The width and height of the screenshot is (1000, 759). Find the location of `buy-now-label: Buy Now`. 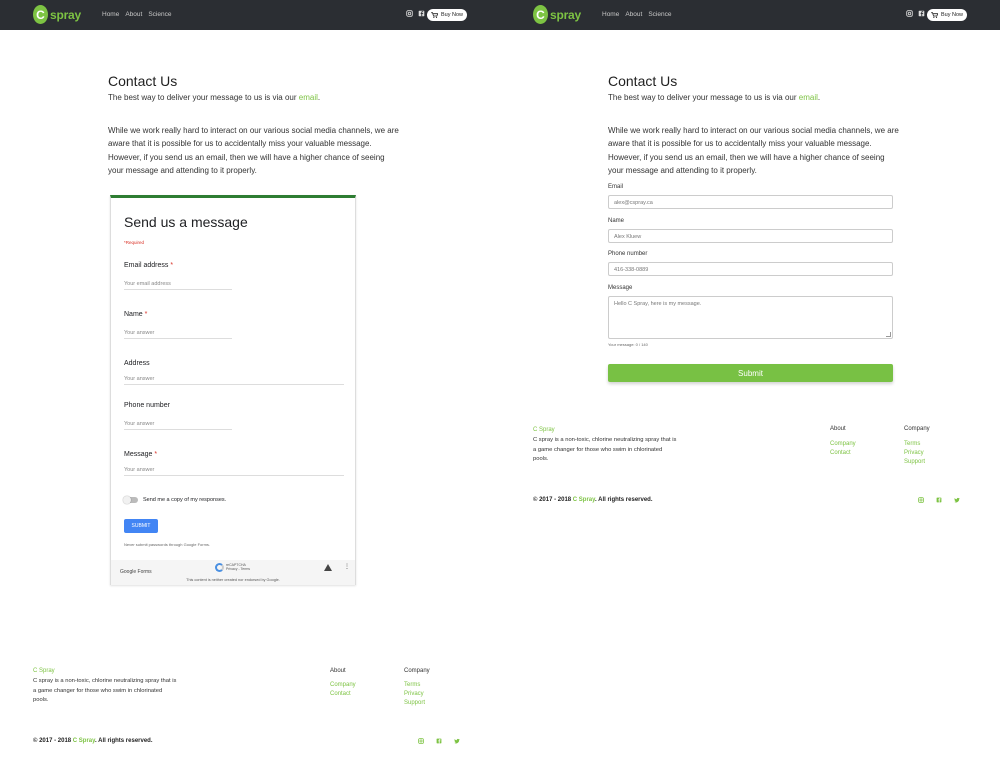

buy-now-label: Buy Now is located at coordinates (951, 15).